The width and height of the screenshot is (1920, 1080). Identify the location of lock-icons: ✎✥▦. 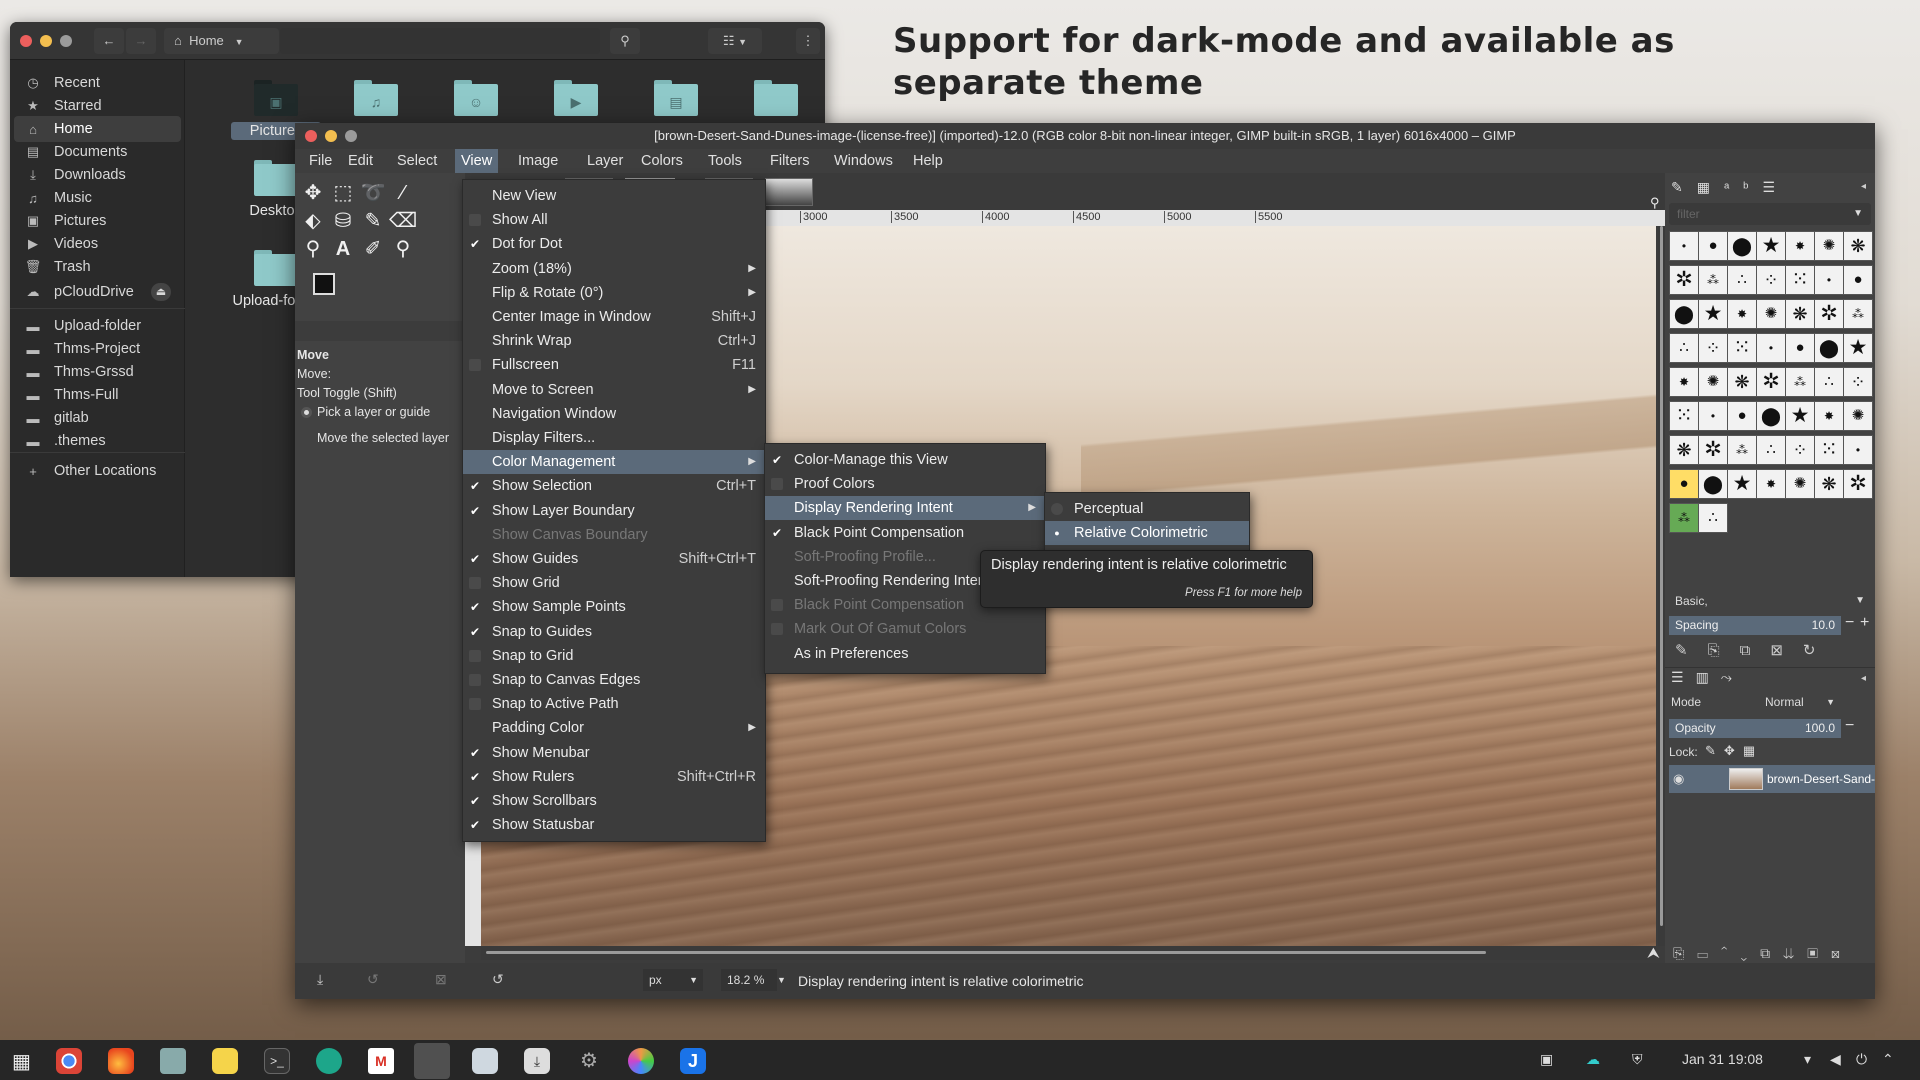
(1734, 751).